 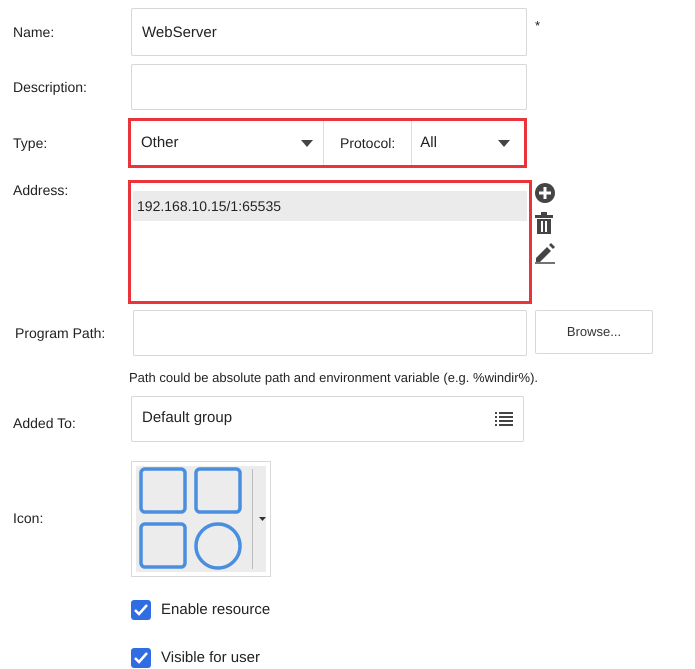 What do you see at coordinates (334, 378) in the screenshot?
I see `program-path-hint: Path could be absolute path and environment variable (e.g. %windir%).` at bounding box center [334, 378].